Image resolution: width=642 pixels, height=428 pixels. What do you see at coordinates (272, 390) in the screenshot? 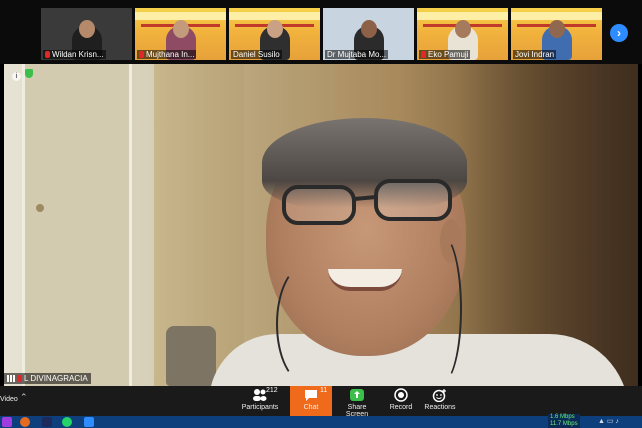
I see `participants-count: 212` at bounding box center [272, 390].